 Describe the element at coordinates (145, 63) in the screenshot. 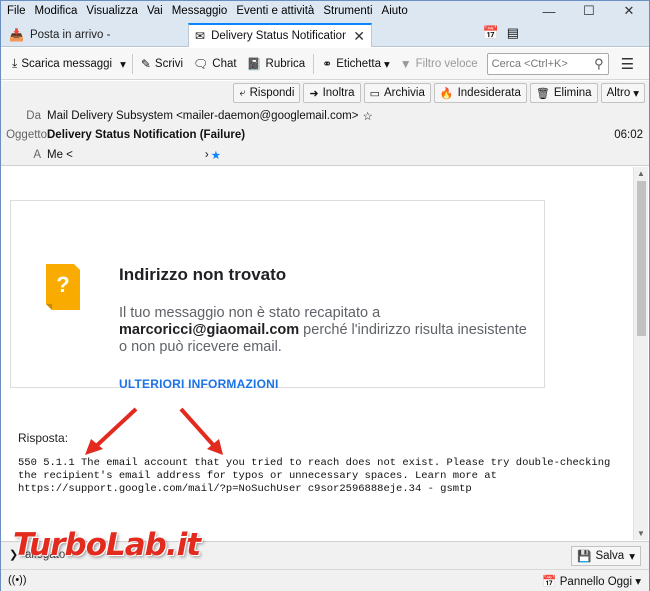

I see `pencil-icon: ✎` at that location.